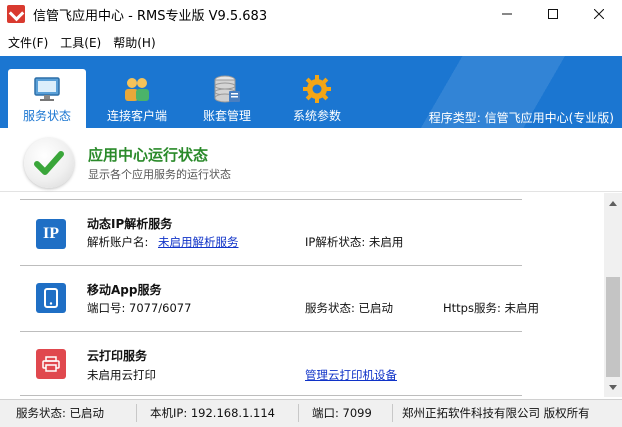 The height and width of the screenshot is (427, 622). Describe the element at coordinates (198, 242) in the screenshot. I see `enable-resolve-link: 未启用解析服务` at that location.